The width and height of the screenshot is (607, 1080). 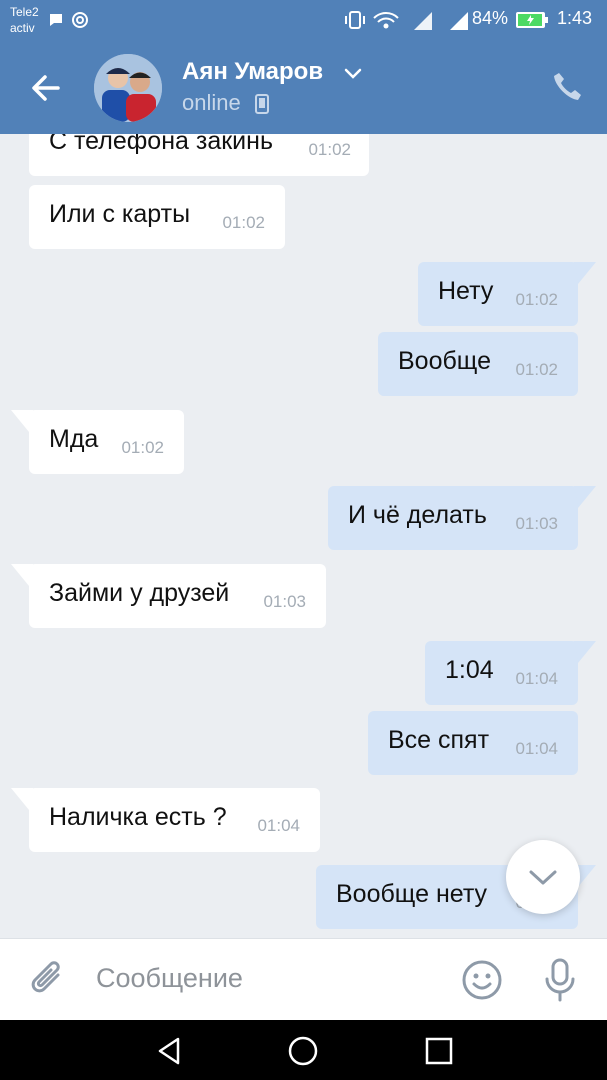 I want to click on message-input: Сообщение, so click(x=169, y=978).